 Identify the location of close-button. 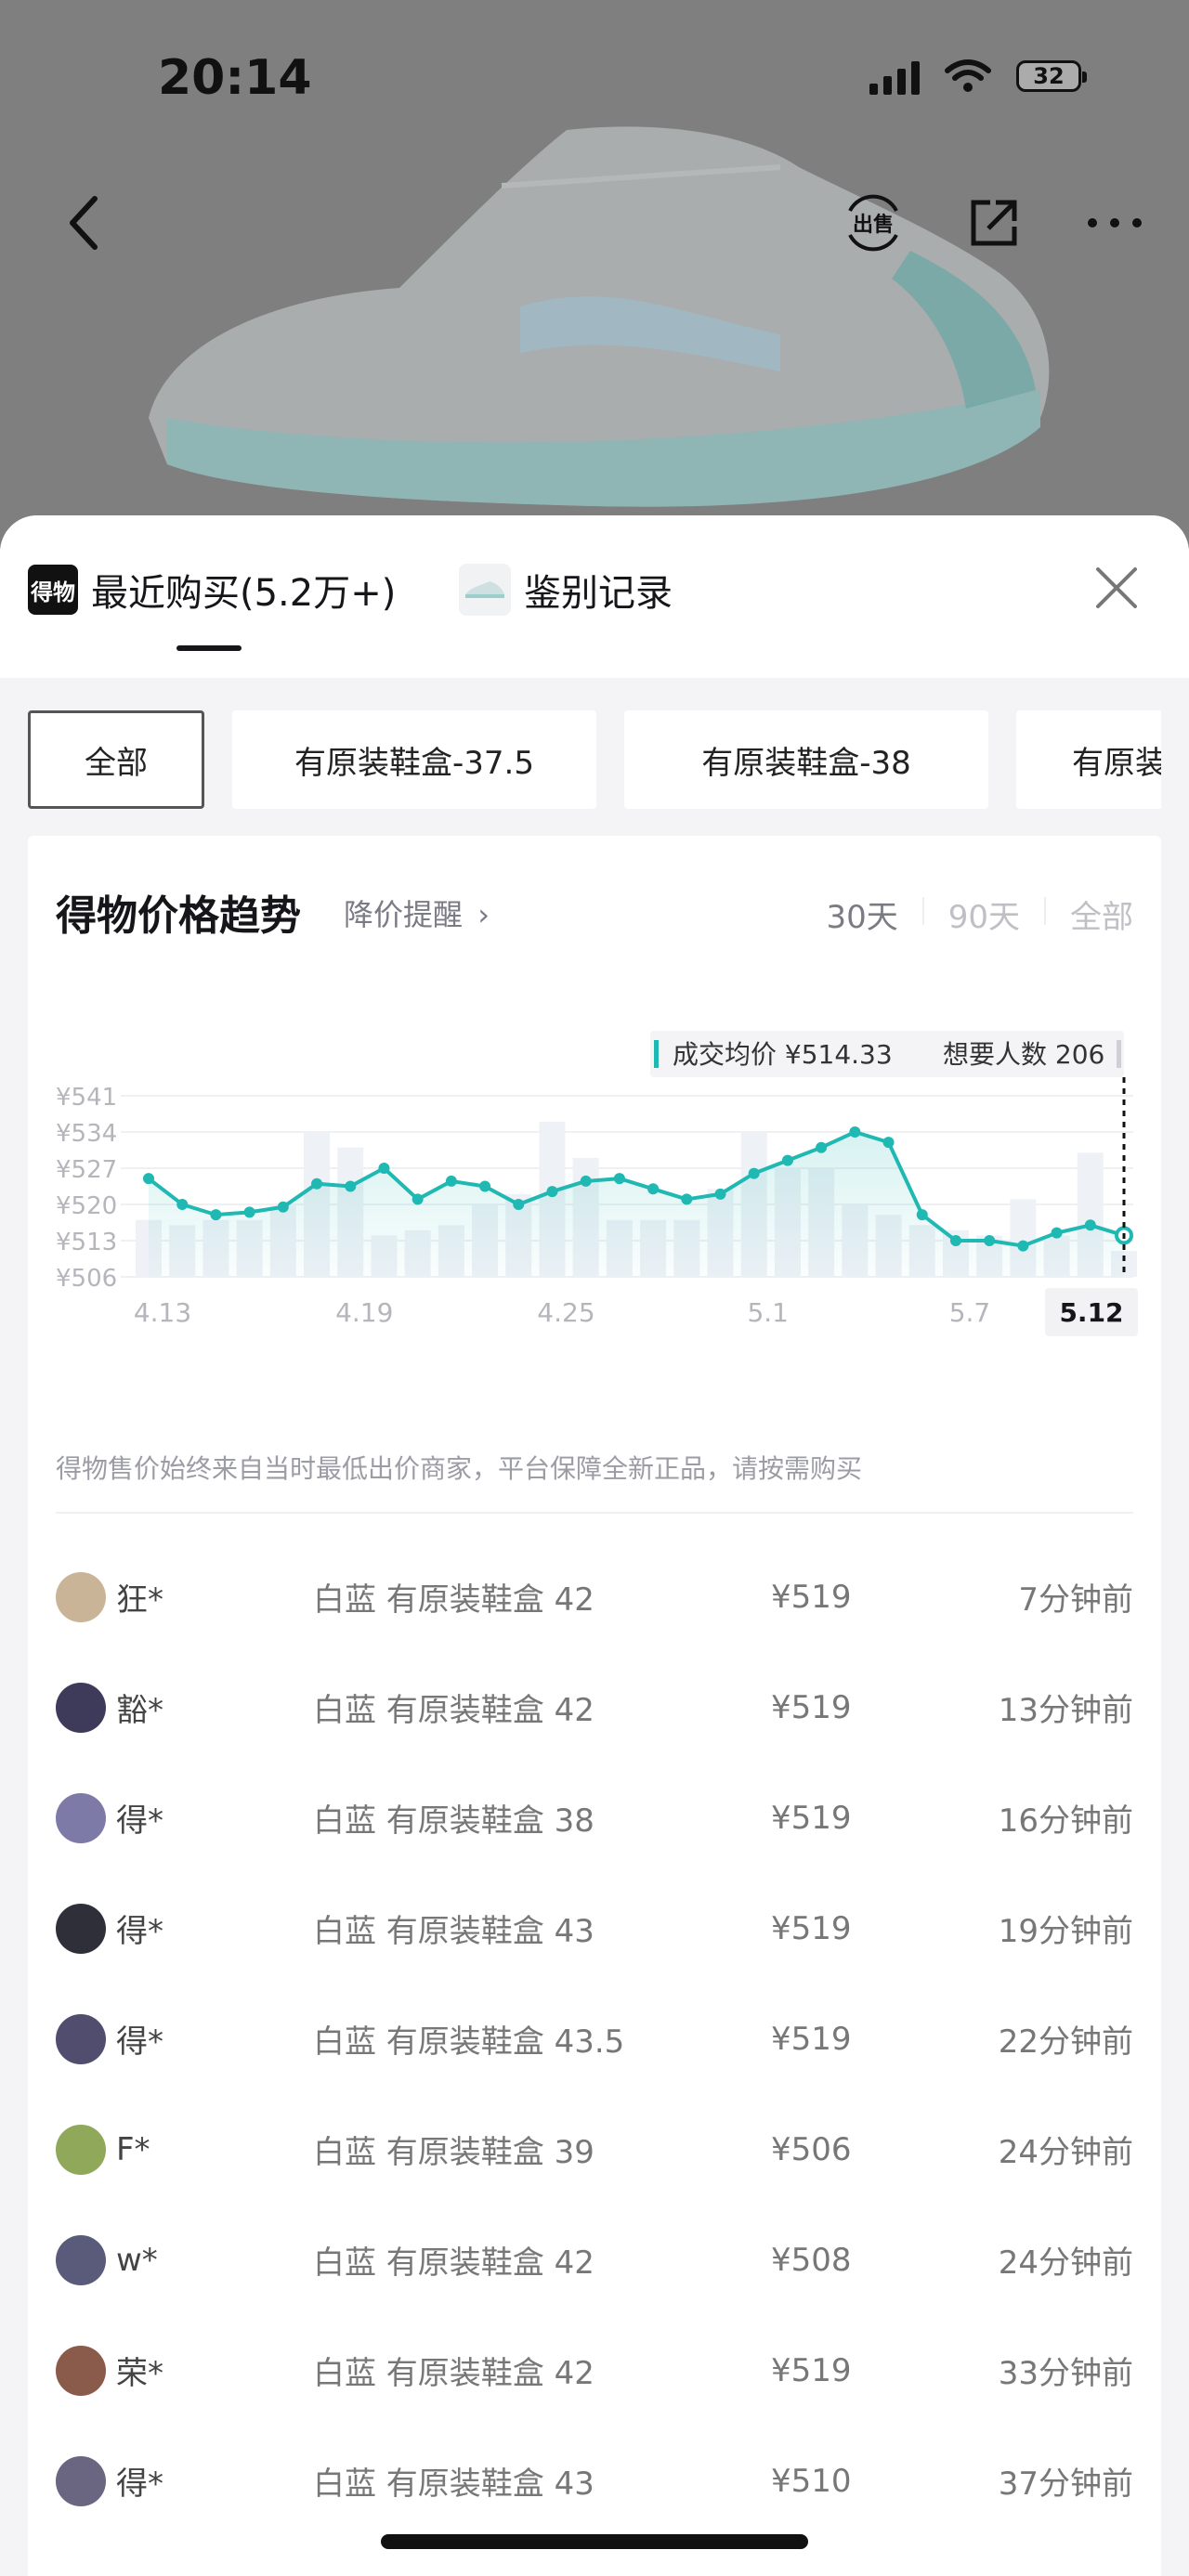
(1116, 588).